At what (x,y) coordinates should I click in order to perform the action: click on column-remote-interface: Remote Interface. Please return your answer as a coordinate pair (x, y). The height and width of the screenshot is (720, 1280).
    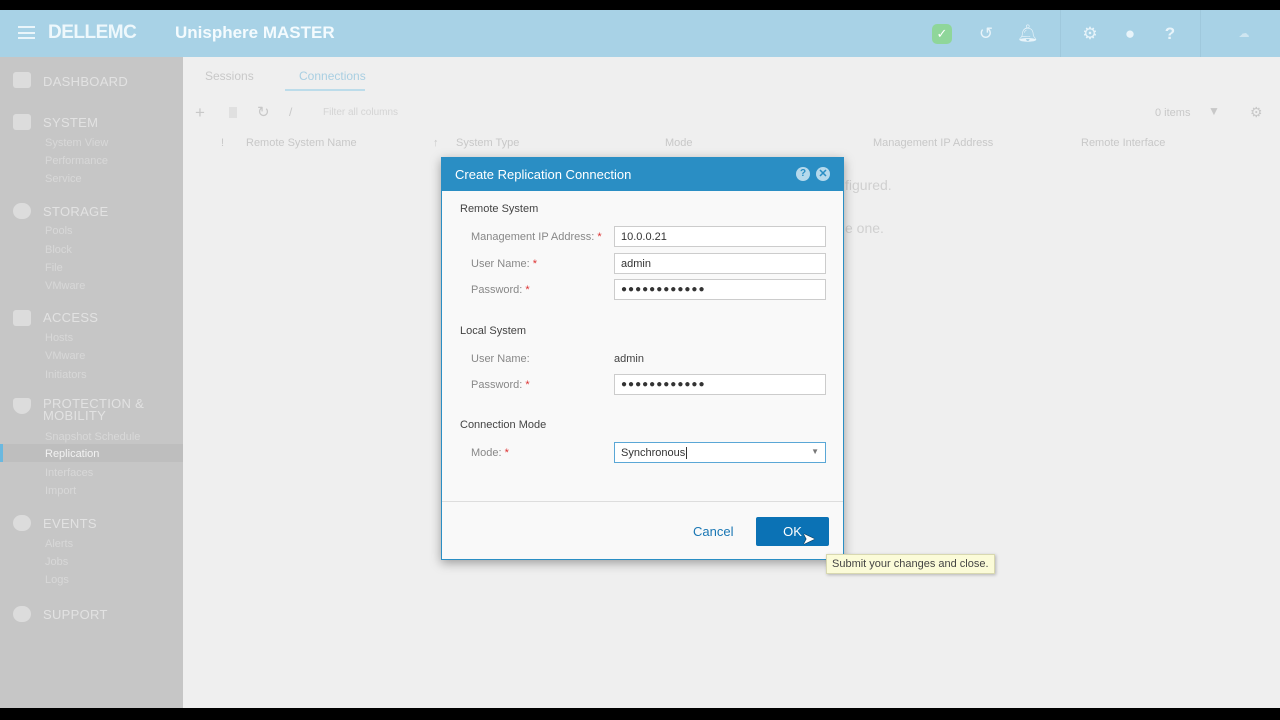
    Looking at the image, I should click on (1123, 143).